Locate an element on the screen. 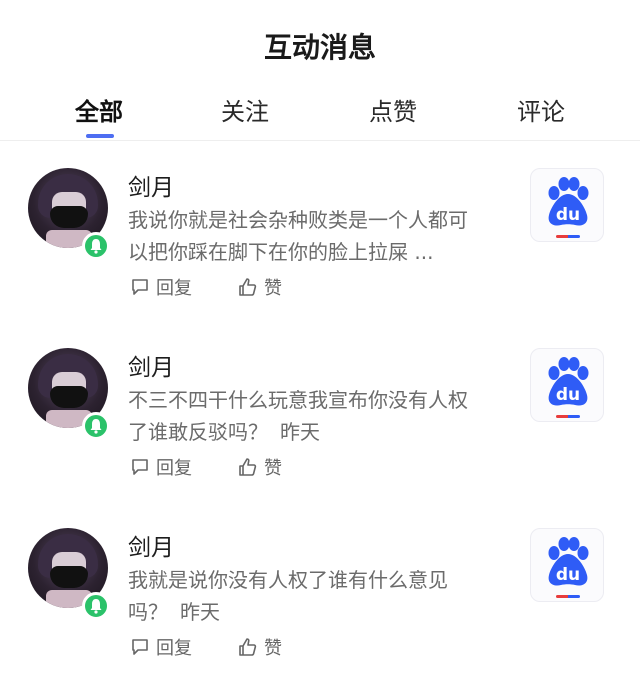  tab-likes: 点赞 is located at coordinates (393, 109).